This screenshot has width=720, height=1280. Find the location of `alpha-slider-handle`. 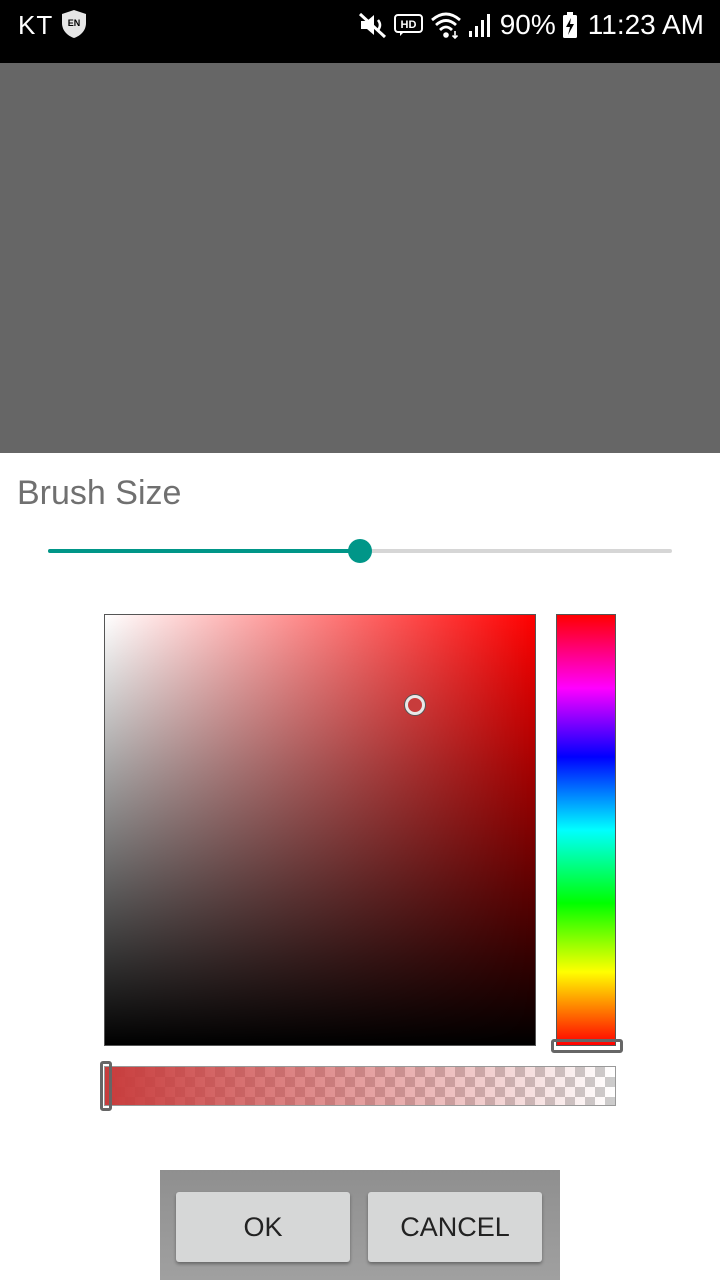

alpha-slider-handle is located at coordinates (106, 1086).